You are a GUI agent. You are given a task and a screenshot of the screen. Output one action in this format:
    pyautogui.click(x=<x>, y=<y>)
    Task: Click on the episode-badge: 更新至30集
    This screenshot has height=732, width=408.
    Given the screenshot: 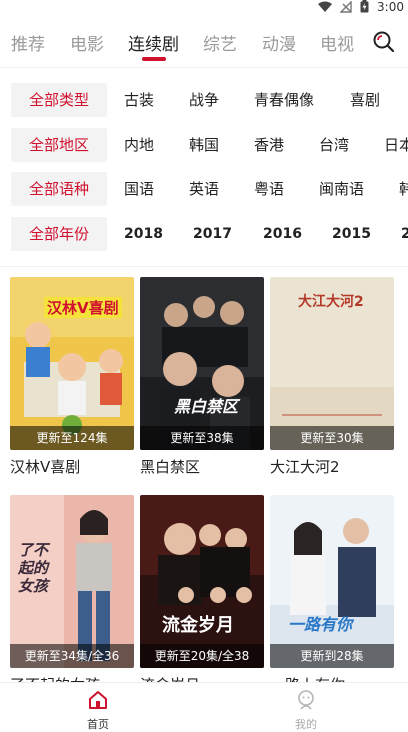 What is the action you would take?
    pyautogui.click(x=332, y=438)
    